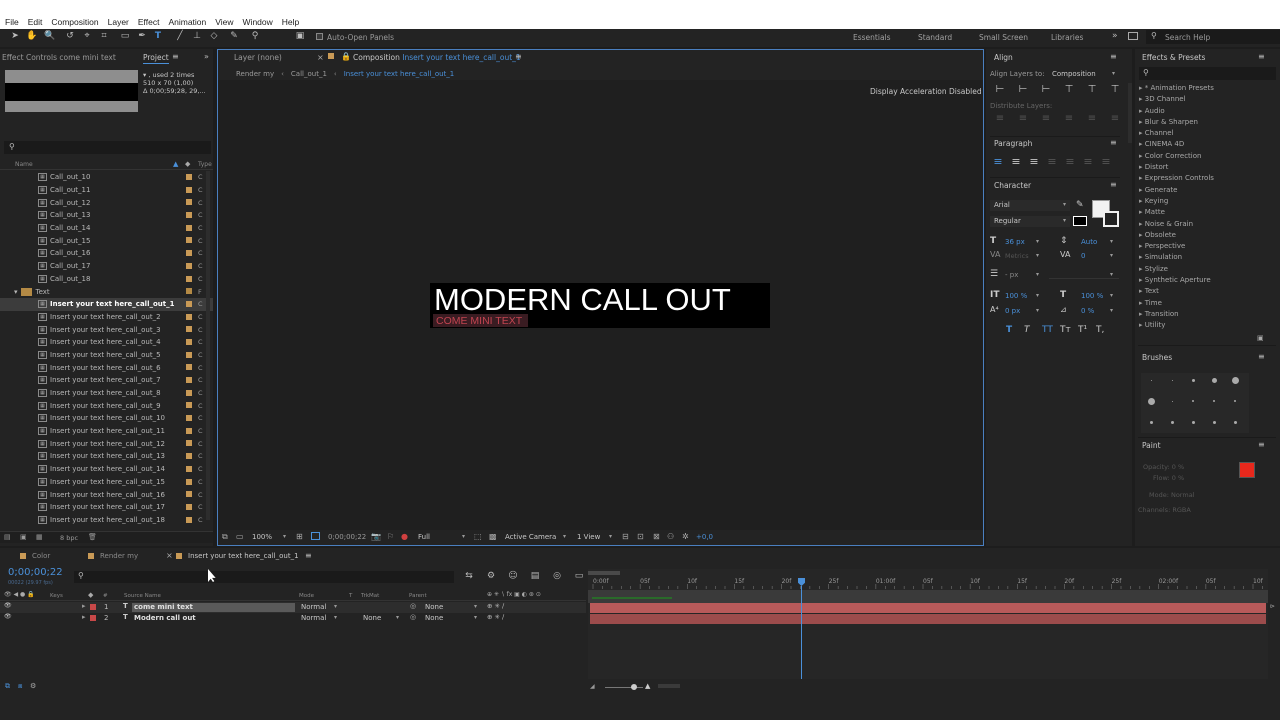 Image resolution: width=1280 pixels, height=720 pixels. I want to click on snapshot-icon: 📷, so click(376, 536).